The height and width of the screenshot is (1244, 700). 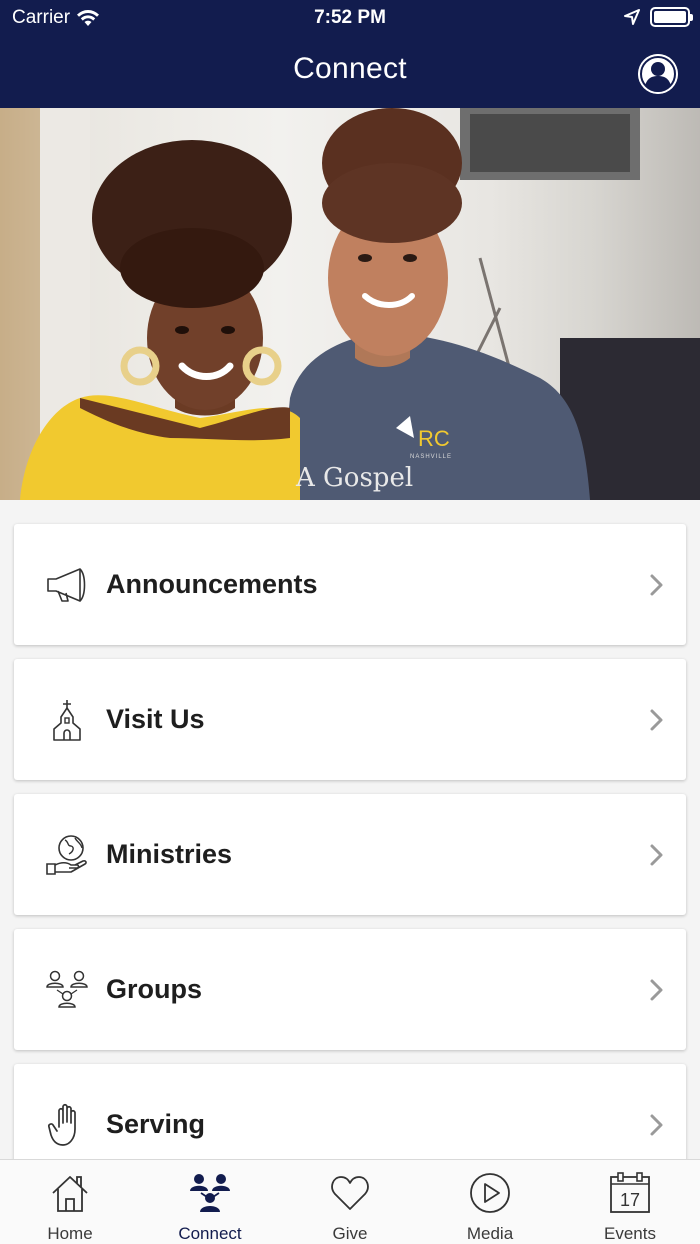 I want to click on battery-icon, so click(x=671, y=17).